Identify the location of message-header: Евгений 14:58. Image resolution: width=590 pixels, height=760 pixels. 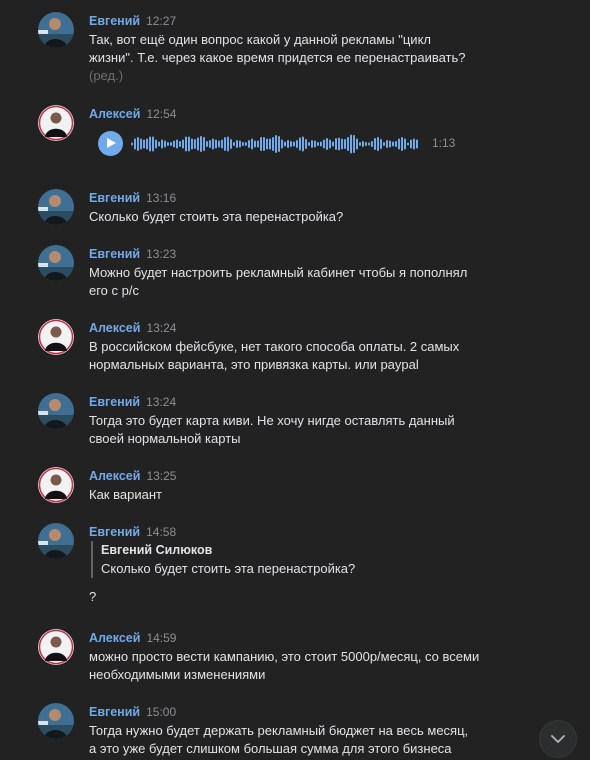
(132, 532).